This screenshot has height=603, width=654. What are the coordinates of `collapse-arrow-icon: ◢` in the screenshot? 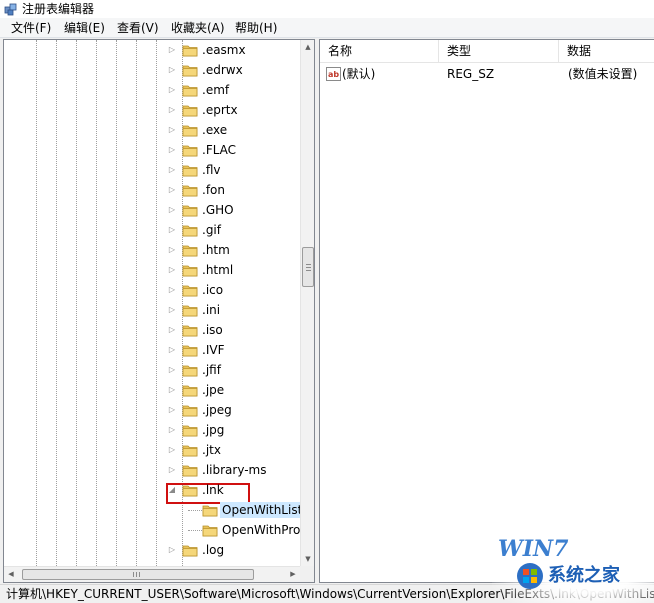 It's located at (172, 490).